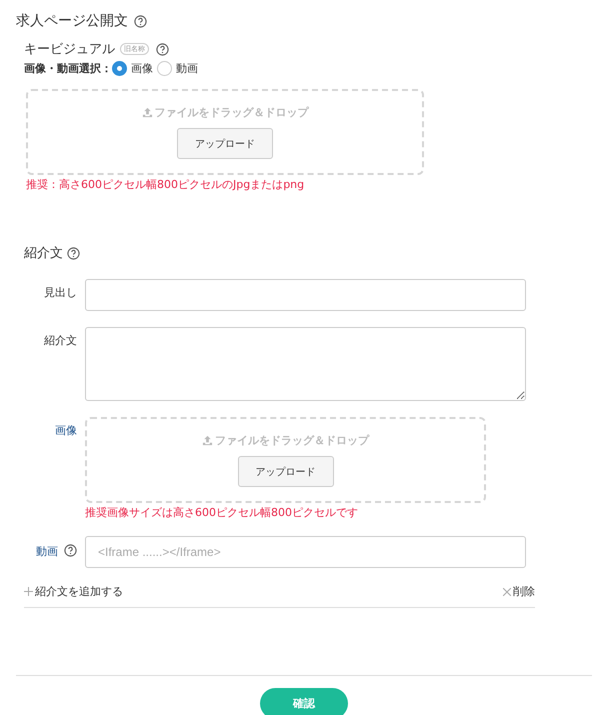 Image resolution: width=607 pixels, height=715 pixels. Describe the element at coordinates (60, 292) in the screenshot. I see `field-label: 見出し` at that location.